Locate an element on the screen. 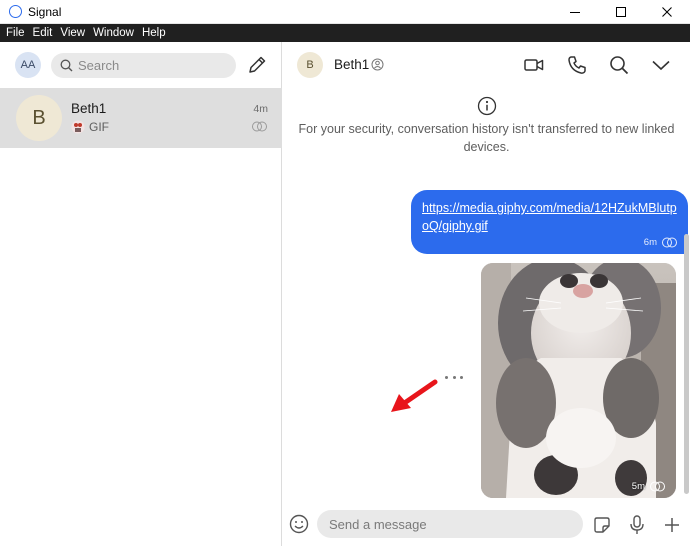  gif-thumbnail-icon is located at coordinates (78, 127).